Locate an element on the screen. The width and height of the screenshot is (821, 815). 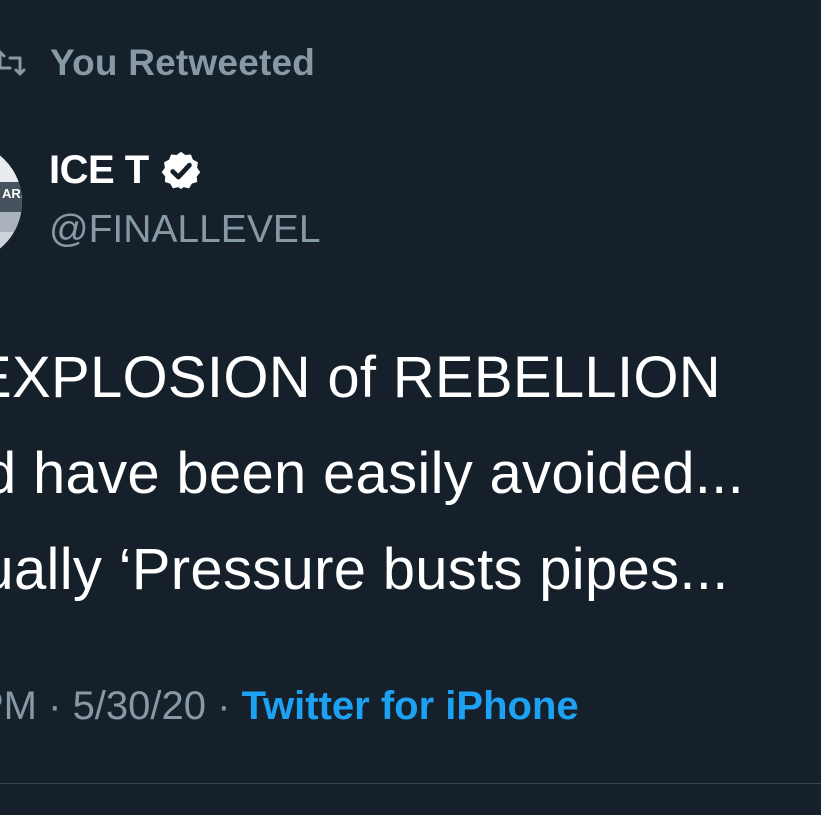
author-handle: @FINALLEVEL is located at coordinates (185, 230).